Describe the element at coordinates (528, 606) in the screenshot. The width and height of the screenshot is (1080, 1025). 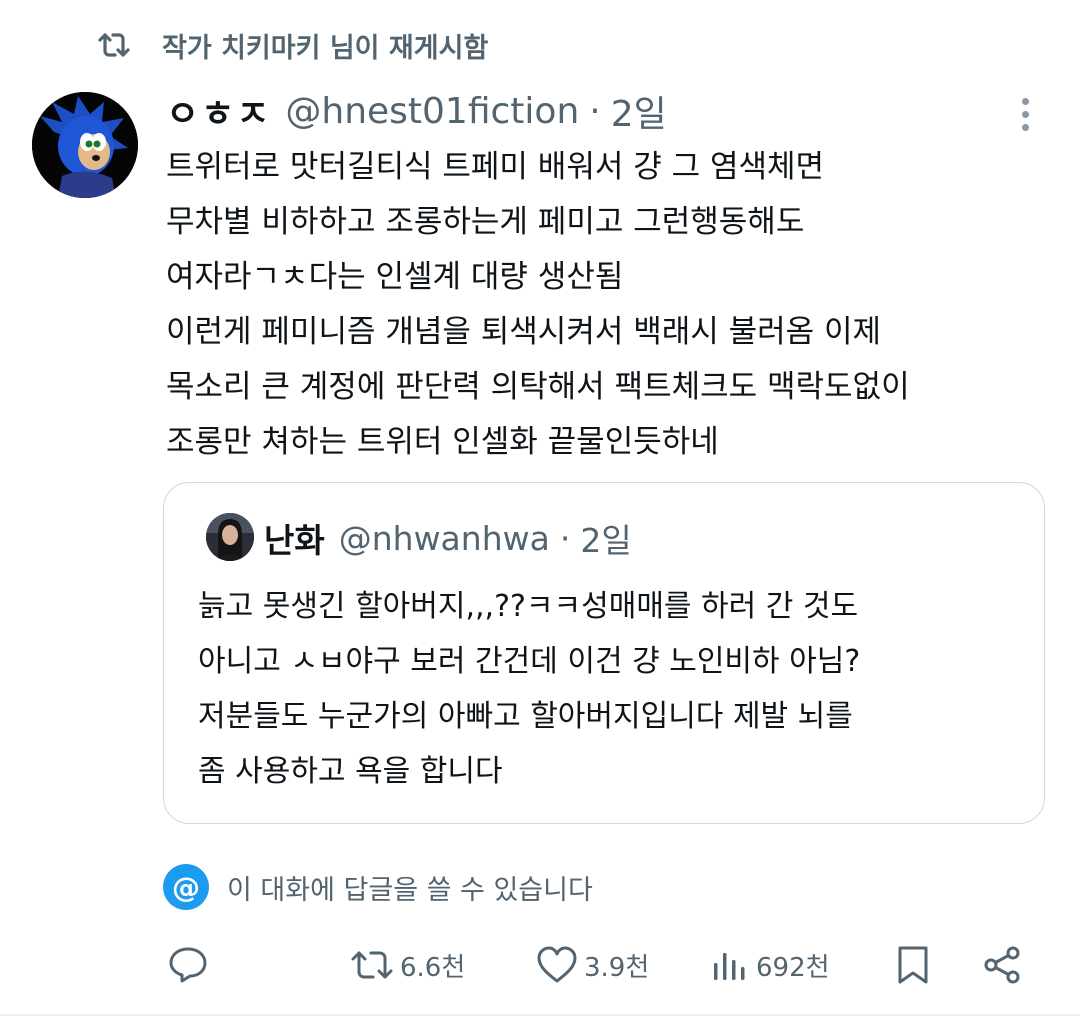
I see `quoted-text-line: 늙고 못생긴 할아버지,,,??ㅋㅋ성매매를 하러 간 것도` at that location.